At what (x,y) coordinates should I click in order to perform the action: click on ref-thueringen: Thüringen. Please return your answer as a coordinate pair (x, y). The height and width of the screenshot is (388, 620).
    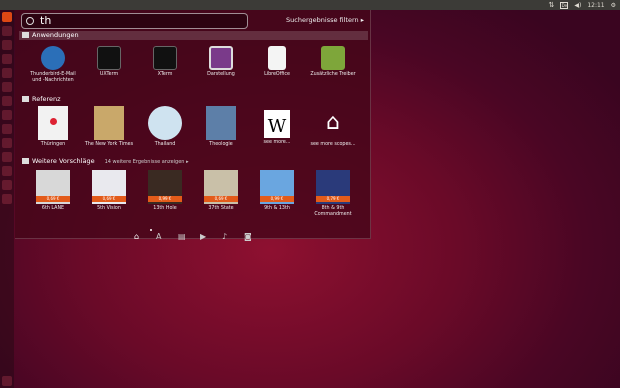
    Looking at the image, I should click on (53, 127).